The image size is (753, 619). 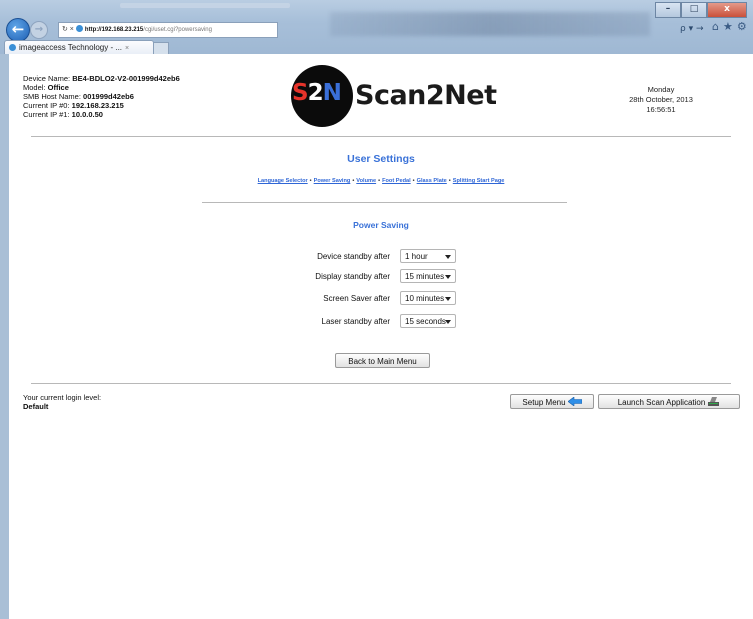 I want to click on address-host: http://192.168.23.215, so click(x=114, y=30).